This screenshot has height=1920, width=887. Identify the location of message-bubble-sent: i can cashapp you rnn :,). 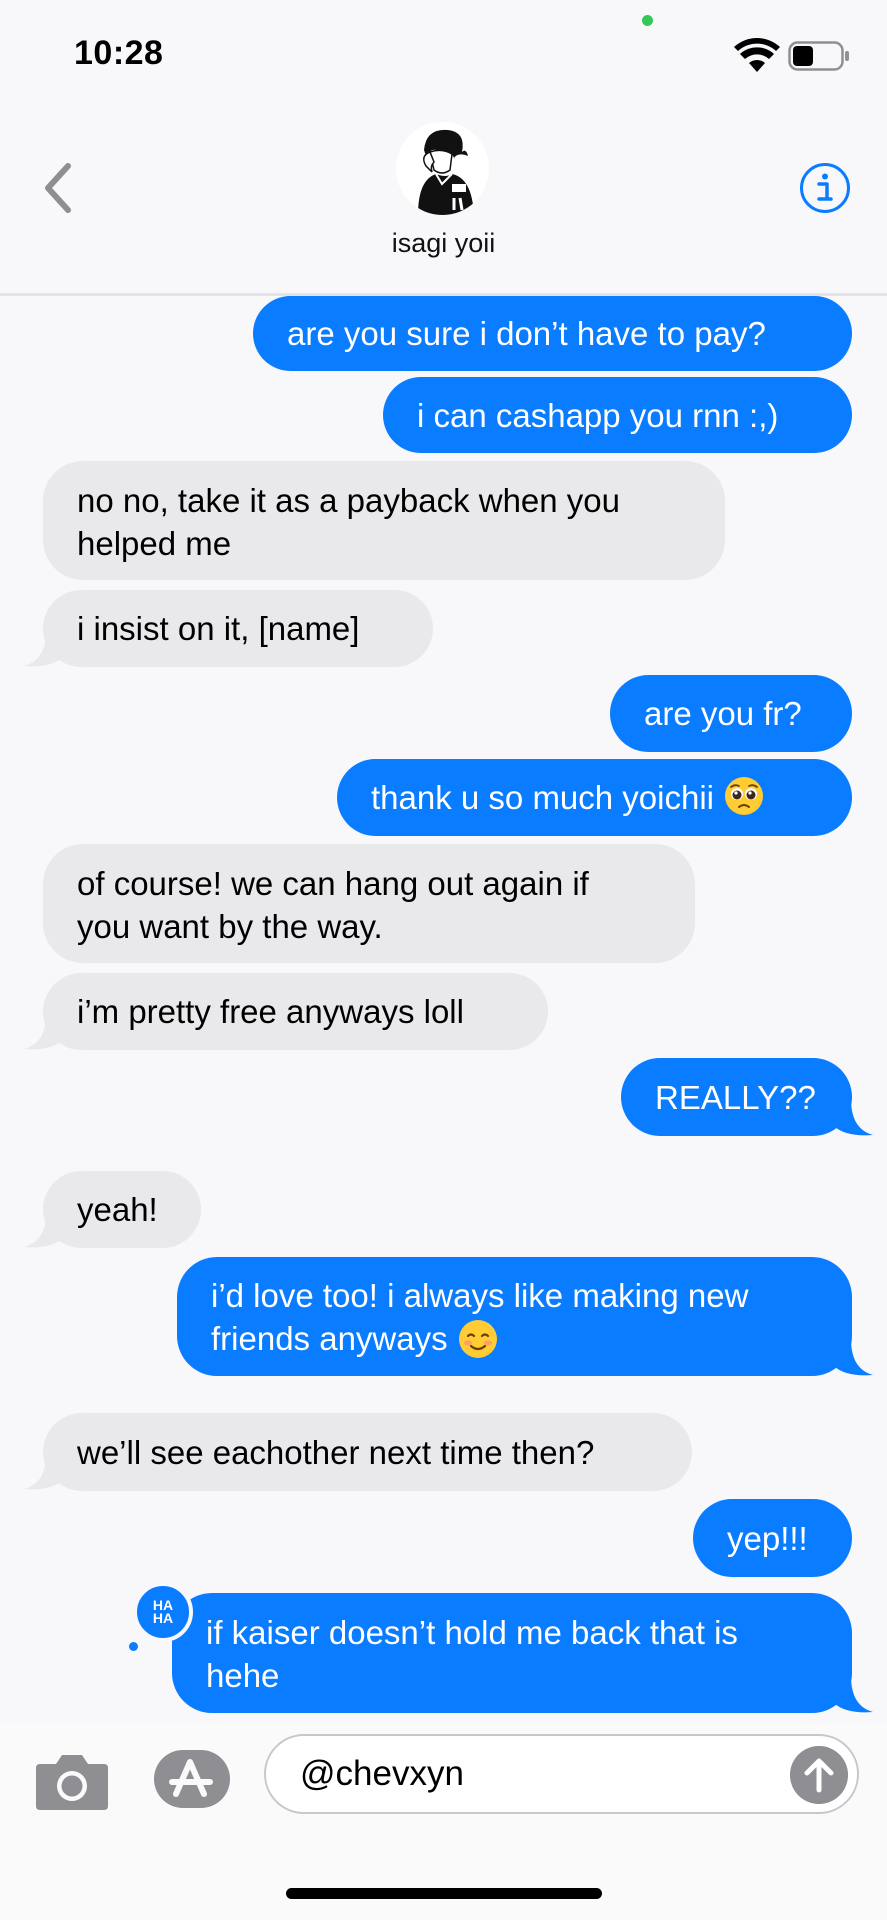
(617, 415).